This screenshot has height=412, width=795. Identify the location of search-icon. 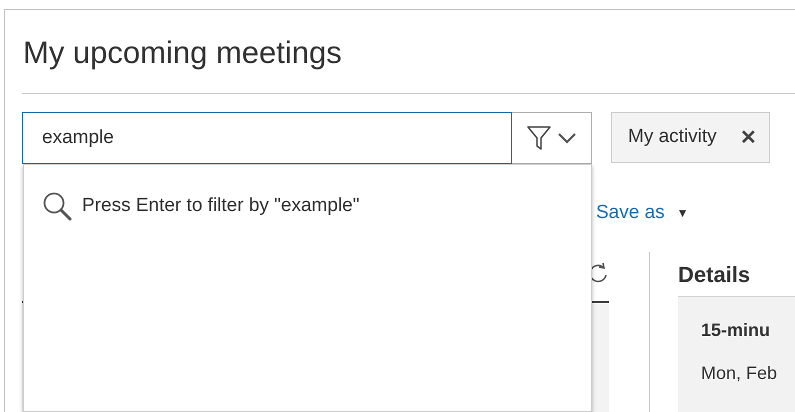
(57, 206).